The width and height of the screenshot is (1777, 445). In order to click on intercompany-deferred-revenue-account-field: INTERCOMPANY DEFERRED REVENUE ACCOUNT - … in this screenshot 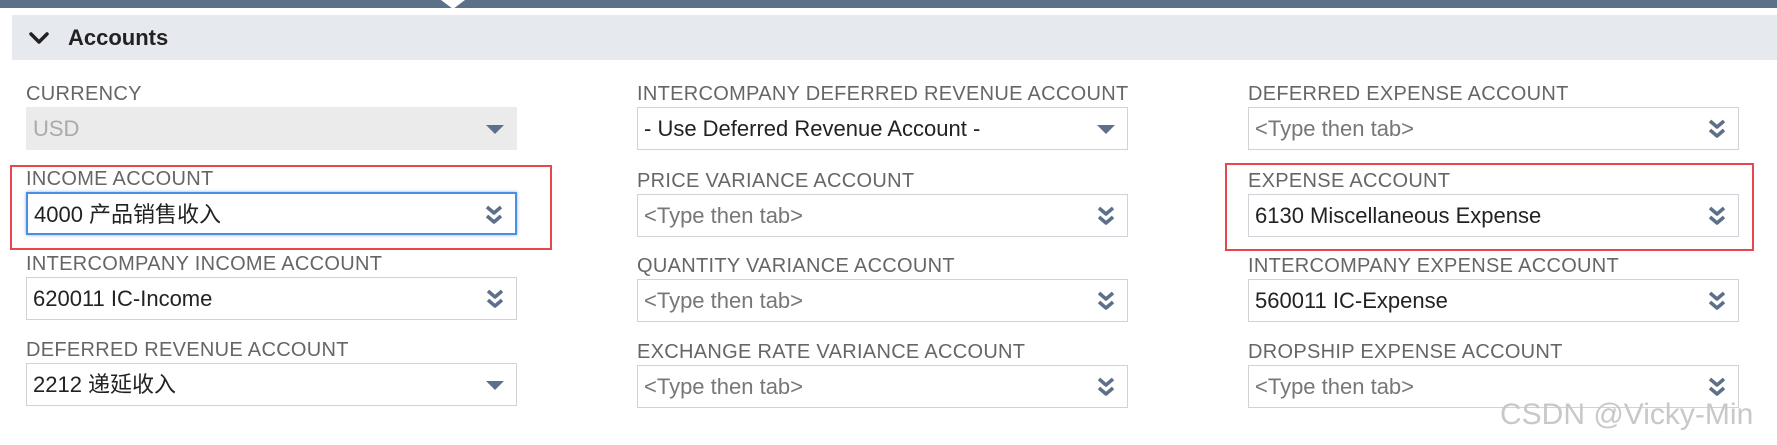, I will do `click(883, 115)`.